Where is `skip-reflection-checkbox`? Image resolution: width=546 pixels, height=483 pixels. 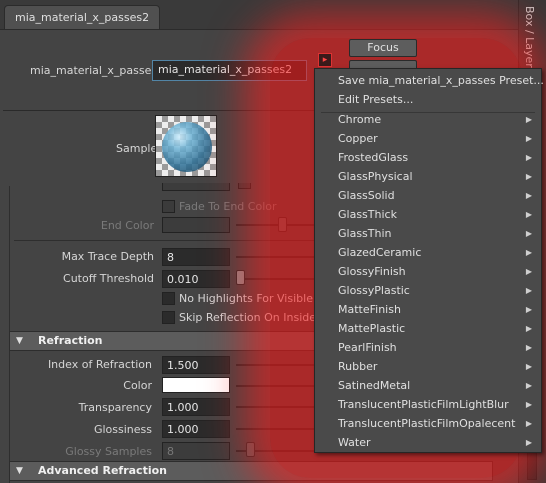 skip-reflection-checkbox is located at coordinates (168, 317).